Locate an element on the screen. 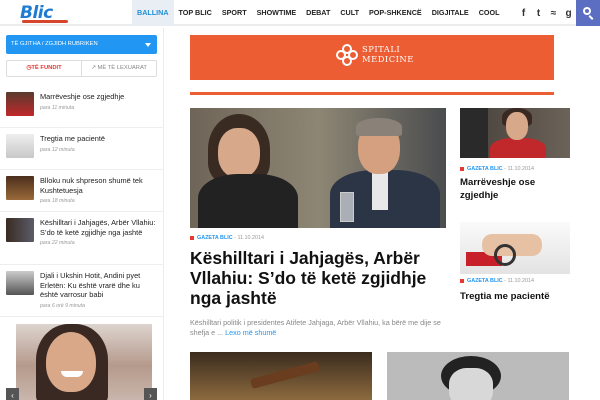 The height and width of the screenshot is (400, 600). stethoscope-icon is located at coordinates (505, 255).